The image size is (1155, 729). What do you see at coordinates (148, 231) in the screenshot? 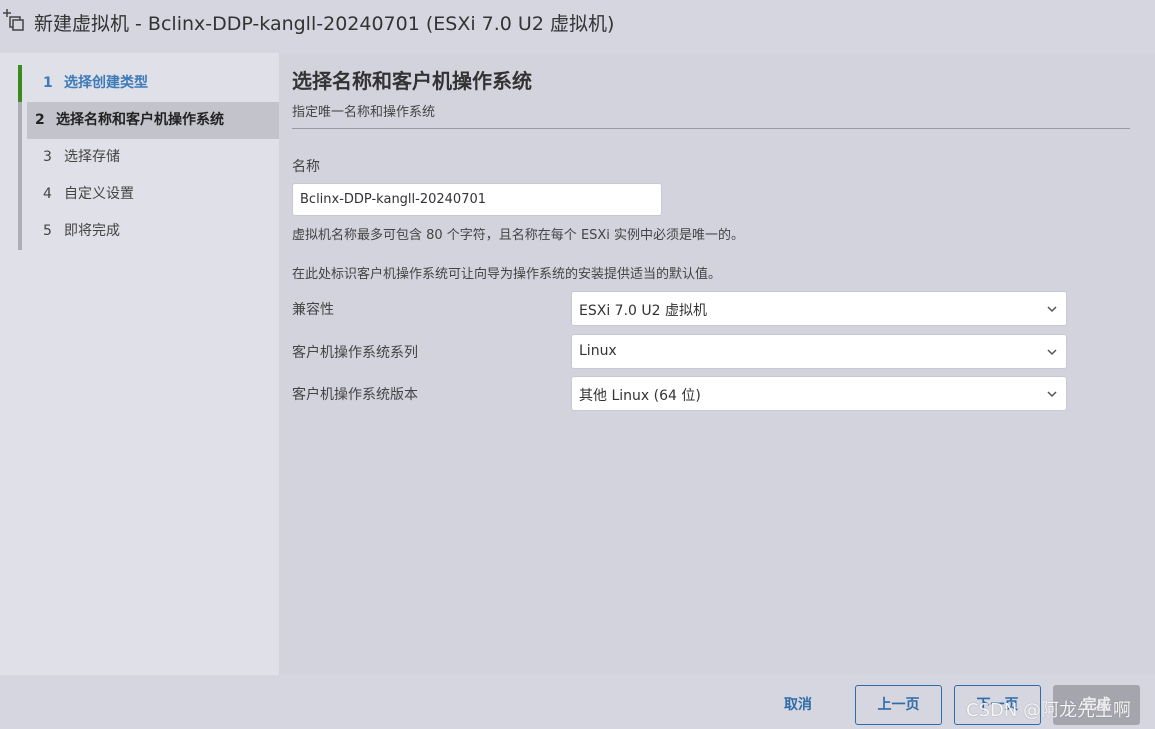
I see `step-ready-to-complete: 5 即将完成` at bounding box center [148, 231].